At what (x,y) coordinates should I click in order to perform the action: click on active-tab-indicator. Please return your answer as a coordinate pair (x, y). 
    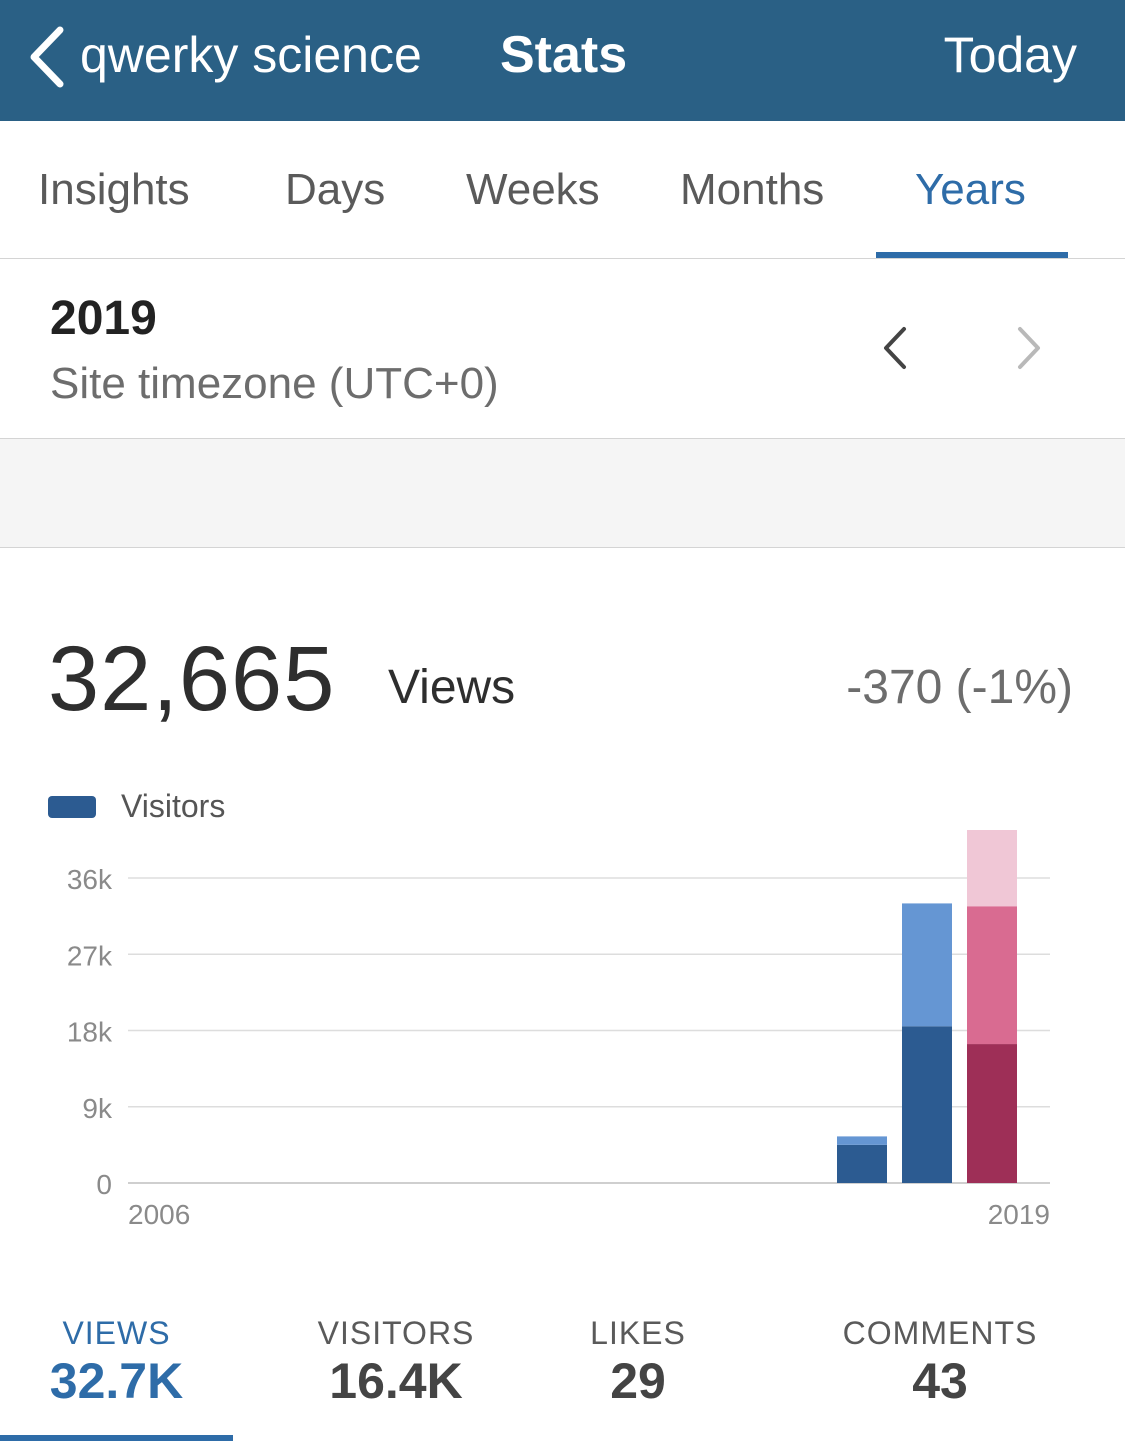
    Looking at the image, I should click on (972, 255).